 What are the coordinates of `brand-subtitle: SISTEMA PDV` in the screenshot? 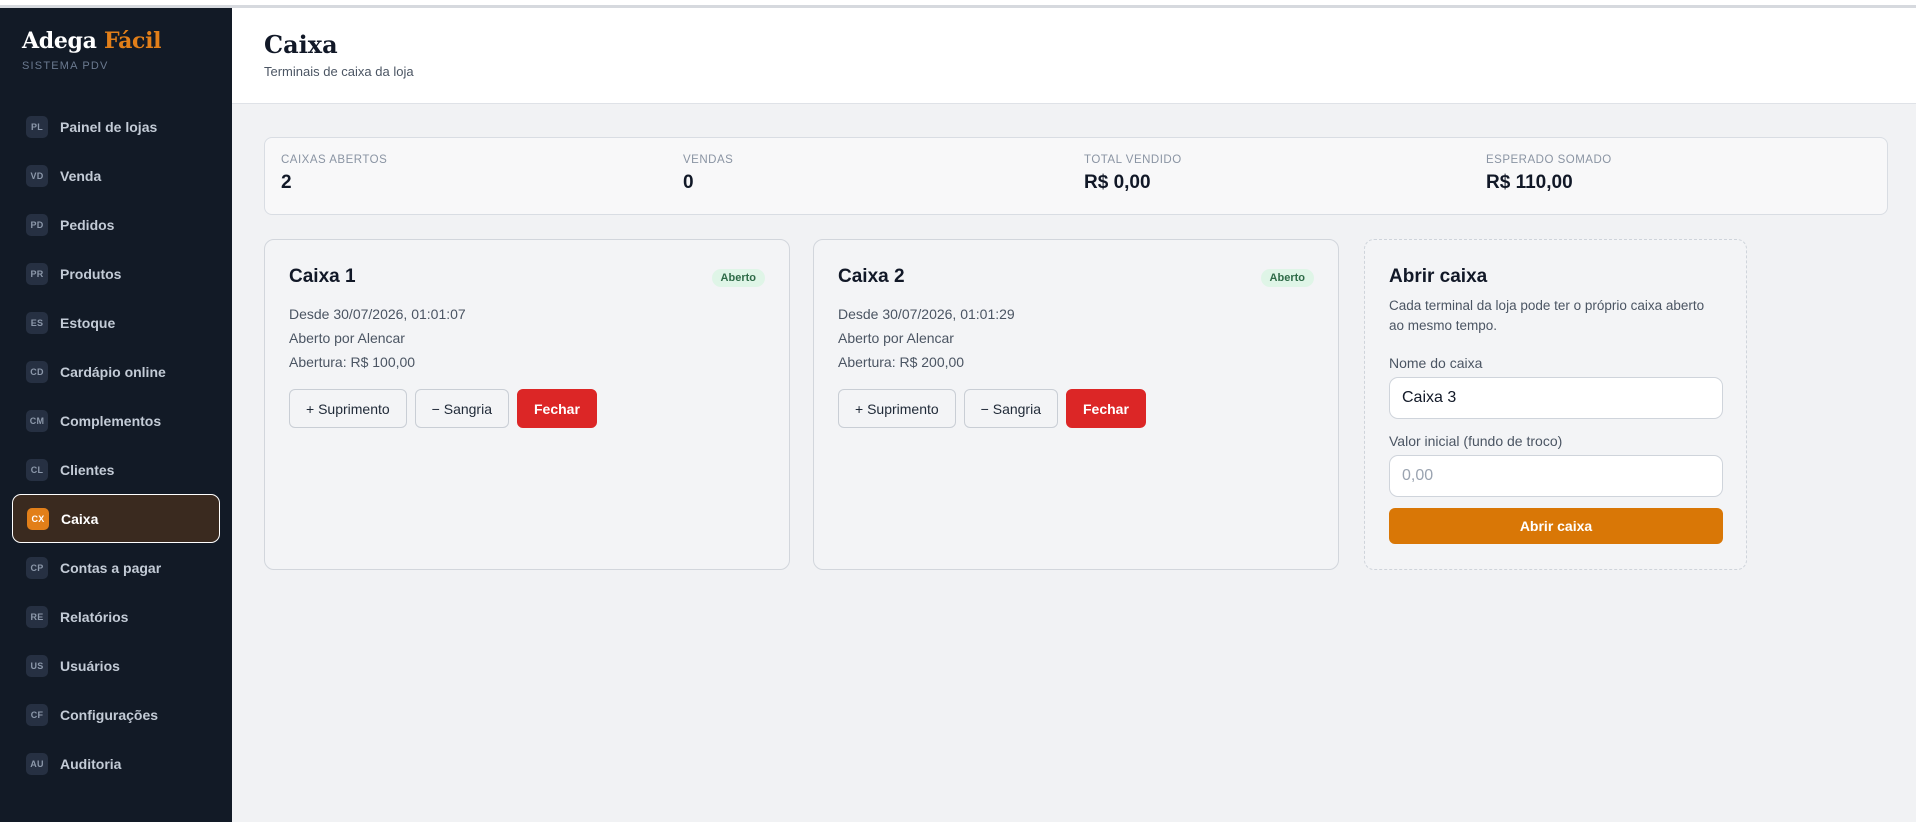 It's located at (65, 66).